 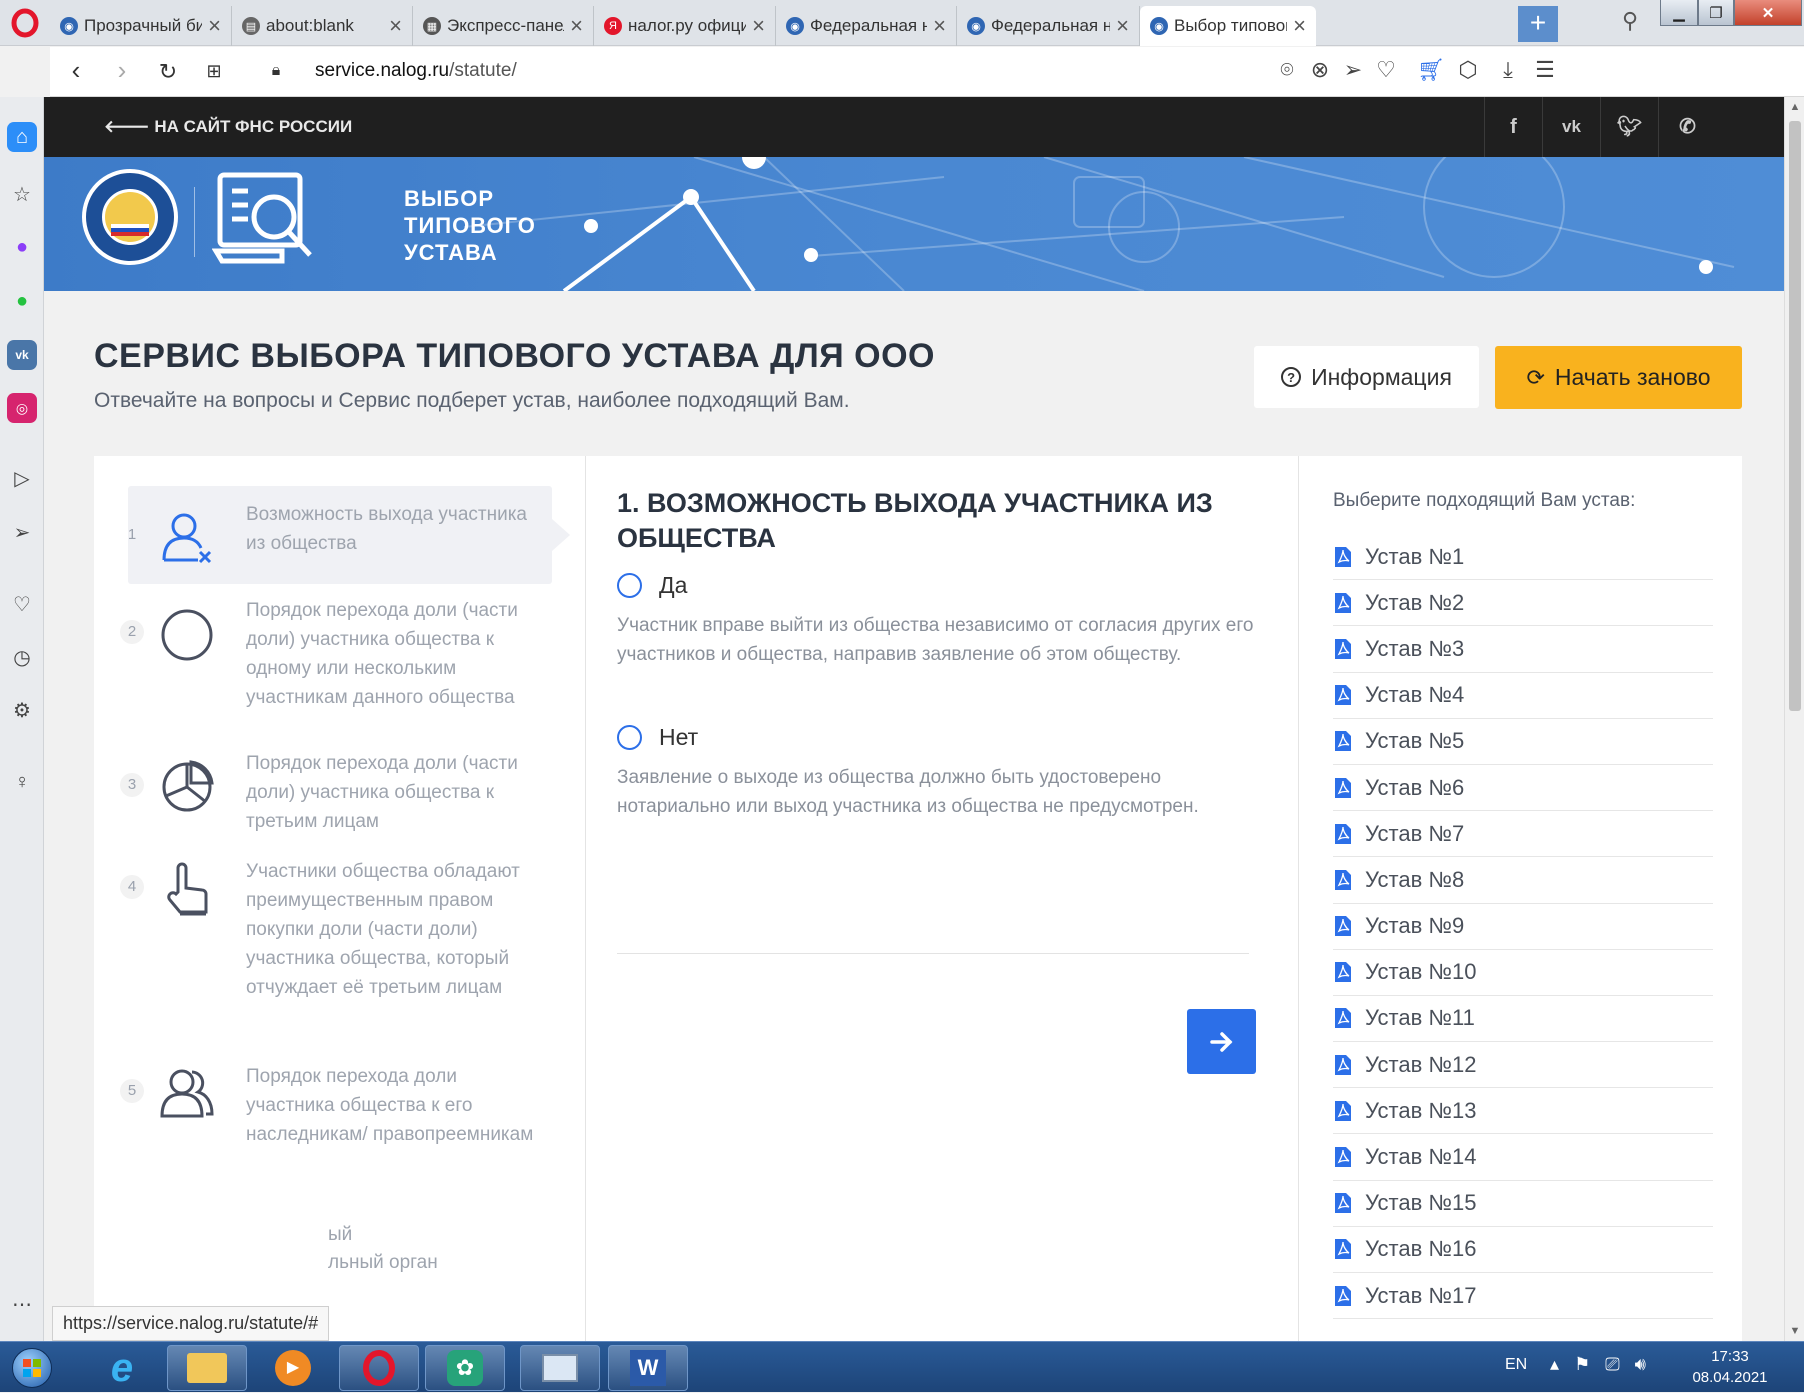 What do you see at coordinates (22, 355) in the screenshot?
I see `vk-icon: vk` at bounding box center [22, 355].